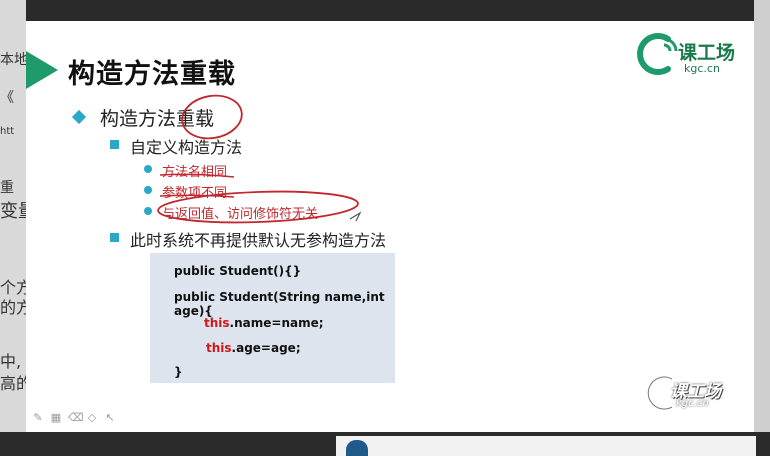 Image resolution: width=770 pixels, height=456 pixels. Describe the element at coordinates (762, 228) in the screenshot. I see `background-window-right` at that location.